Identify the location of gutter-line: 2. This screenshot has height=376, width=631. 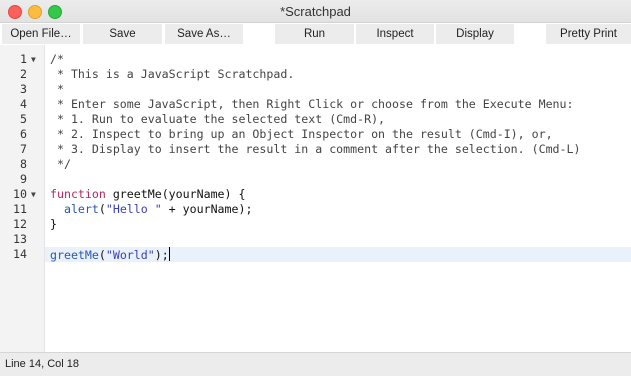
(22, 74).